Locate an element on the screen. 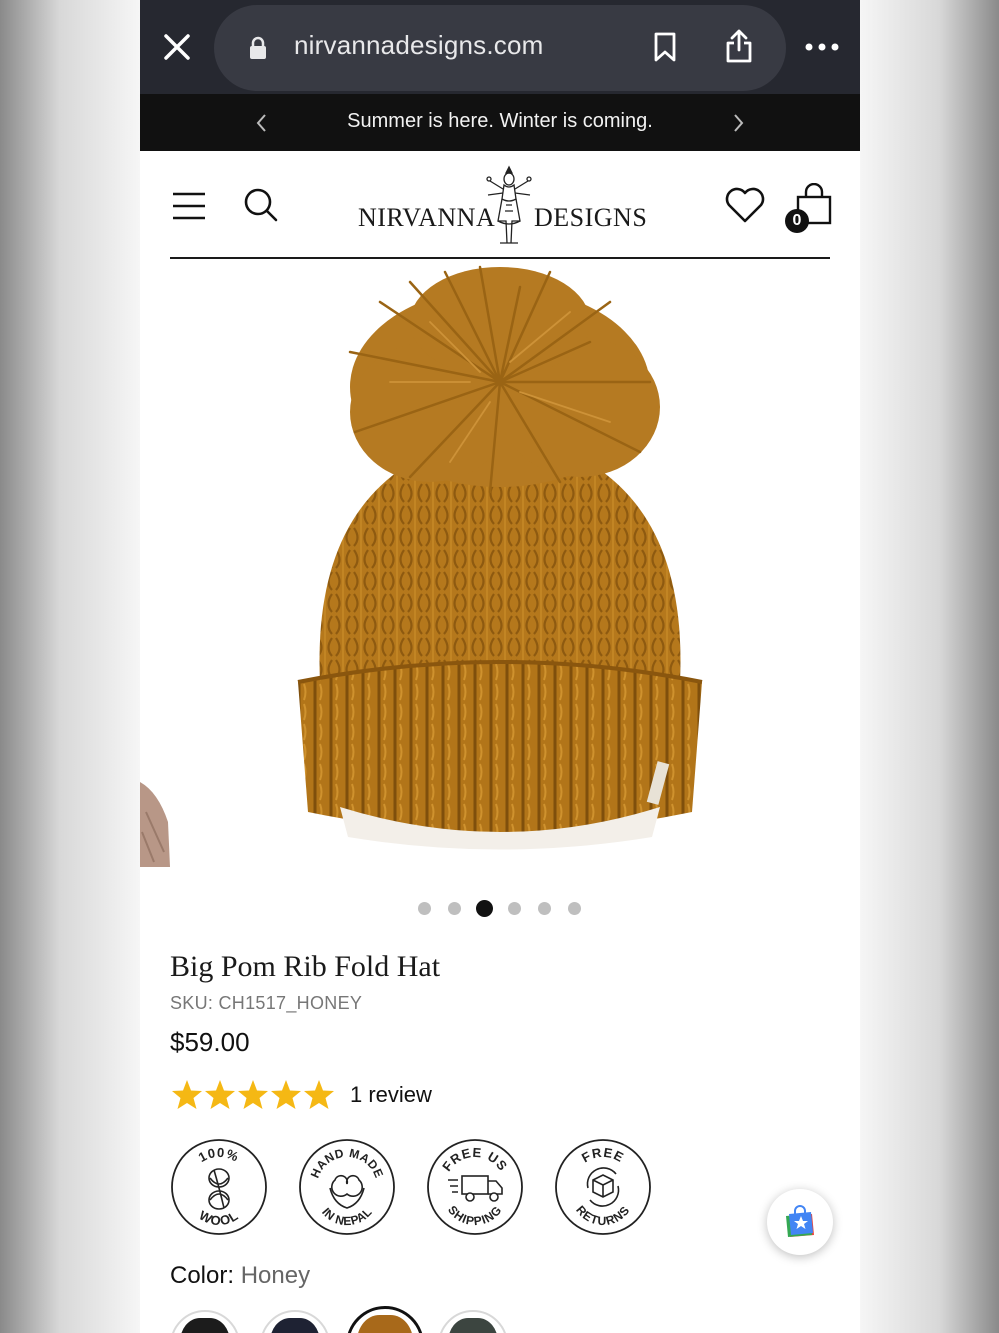 The height and width of the screenshot is (1333, 999). swatch-navy is located at coordinates (295, 1321).